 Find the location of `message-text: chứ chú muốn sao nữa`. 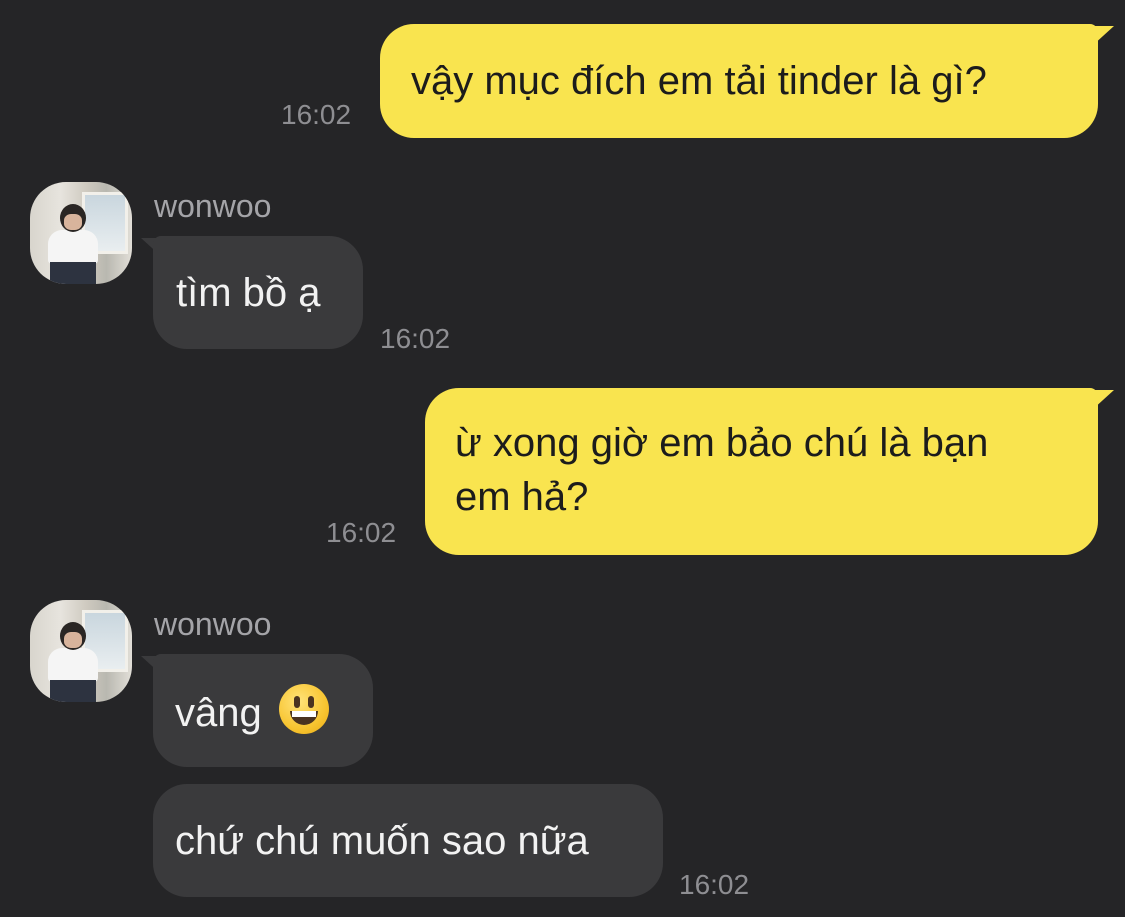

message-text: chứ chú muốn sao nữa is located at coordinates (382, 841).